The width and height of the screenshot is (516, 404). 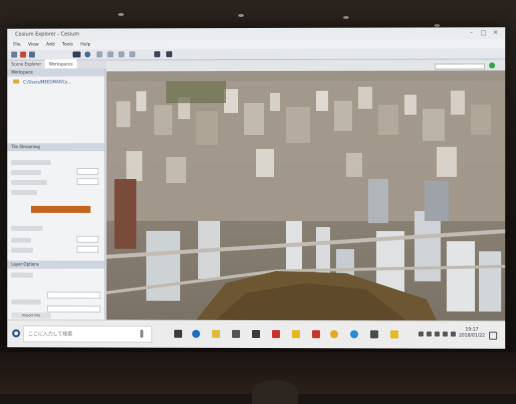 What do you see at coordinates (121, 54) in the screenshot?
I see `ruler-icon` at bounding box center [121, 54].